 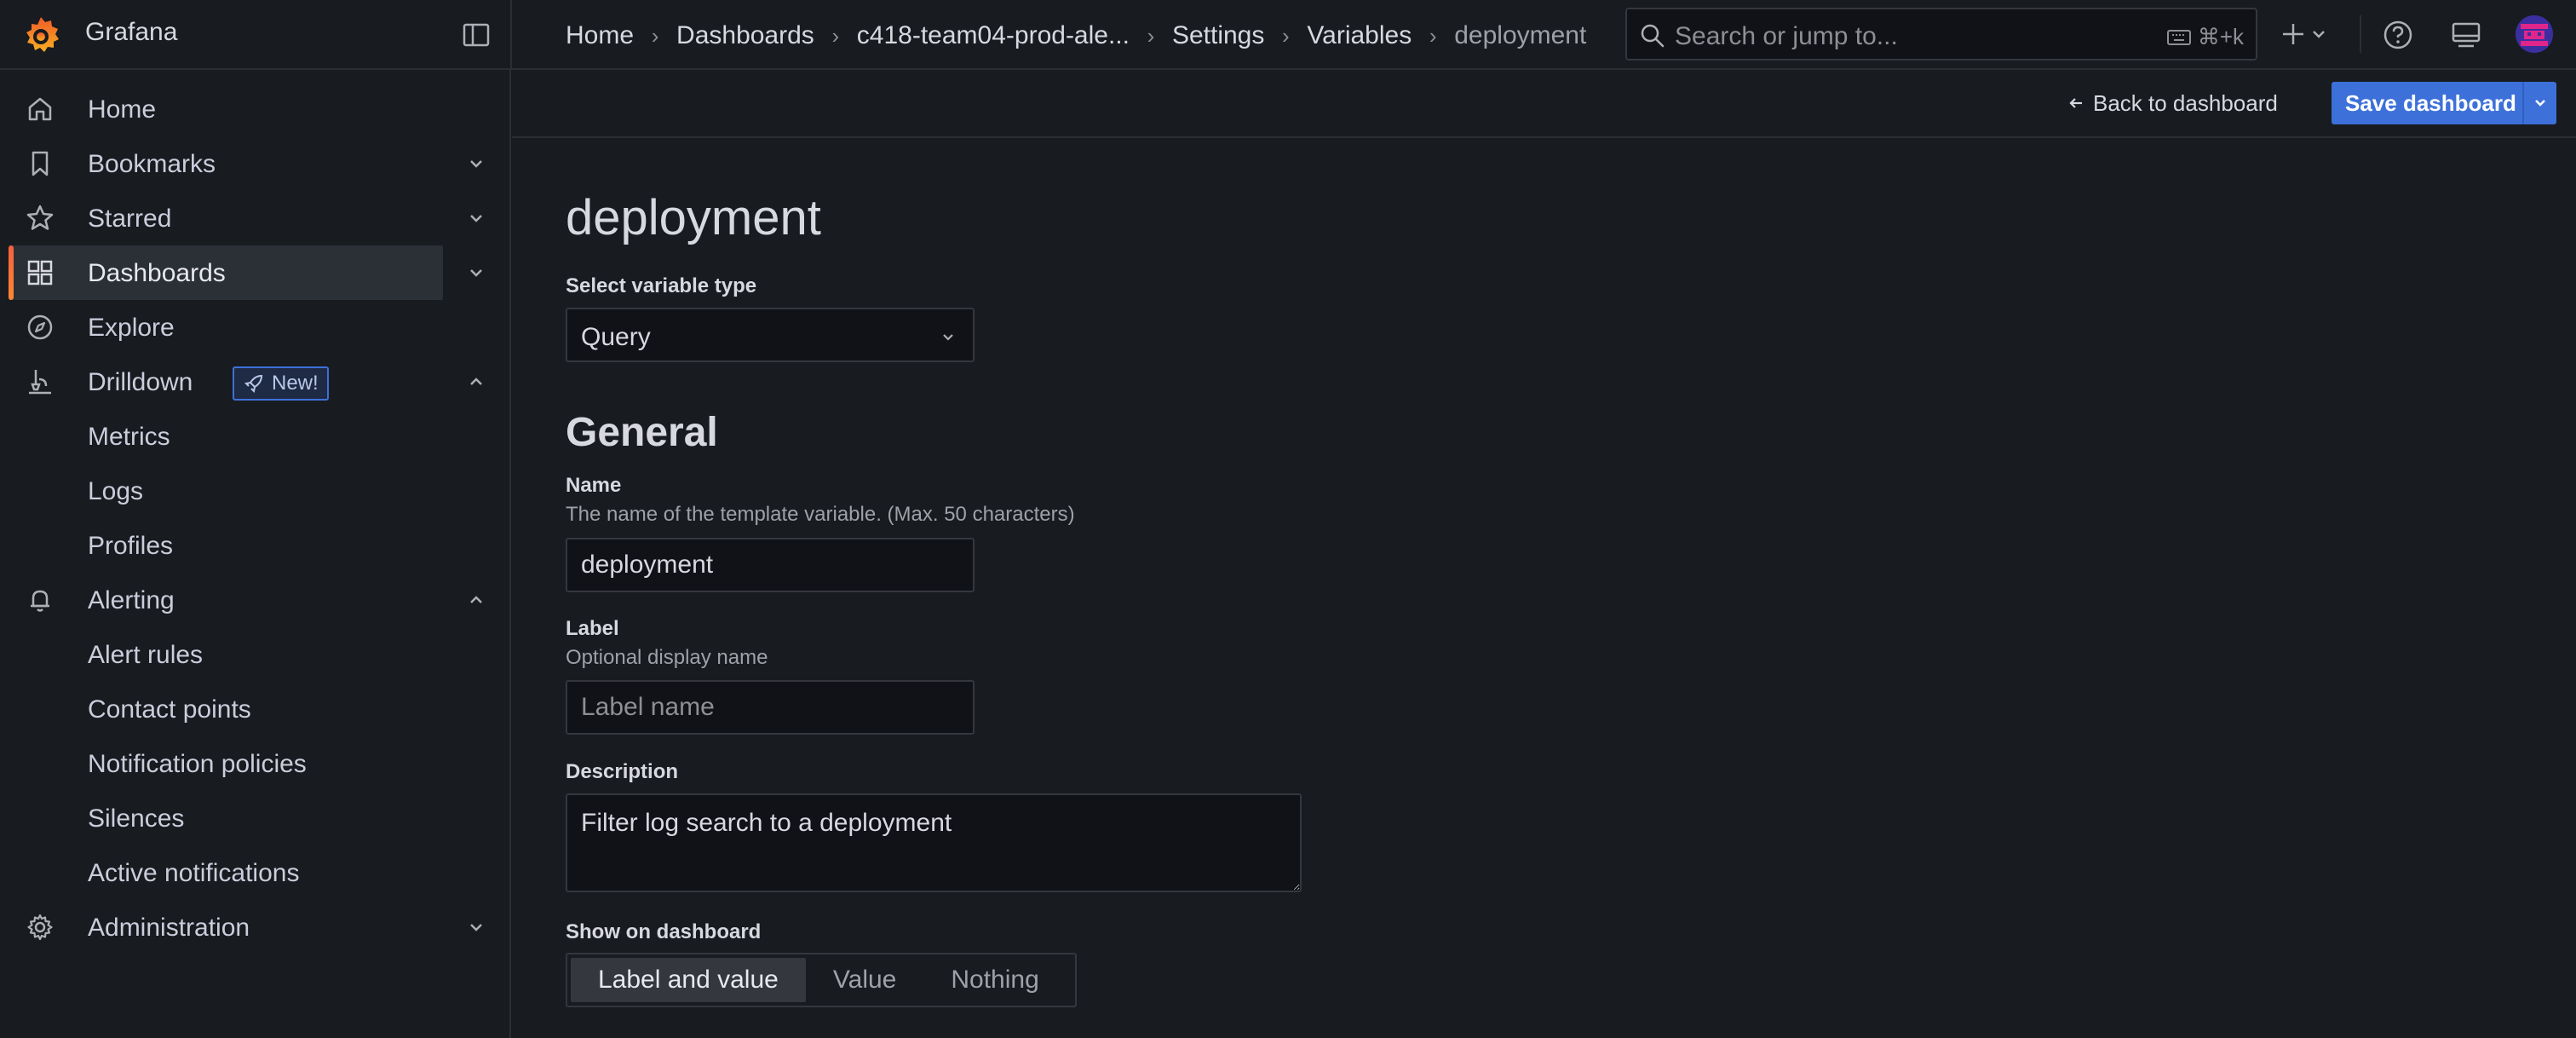 What do you see at coordinates (2309, 34) in the screenshot?
I see `new-button` at bounding box center [2309, 34].